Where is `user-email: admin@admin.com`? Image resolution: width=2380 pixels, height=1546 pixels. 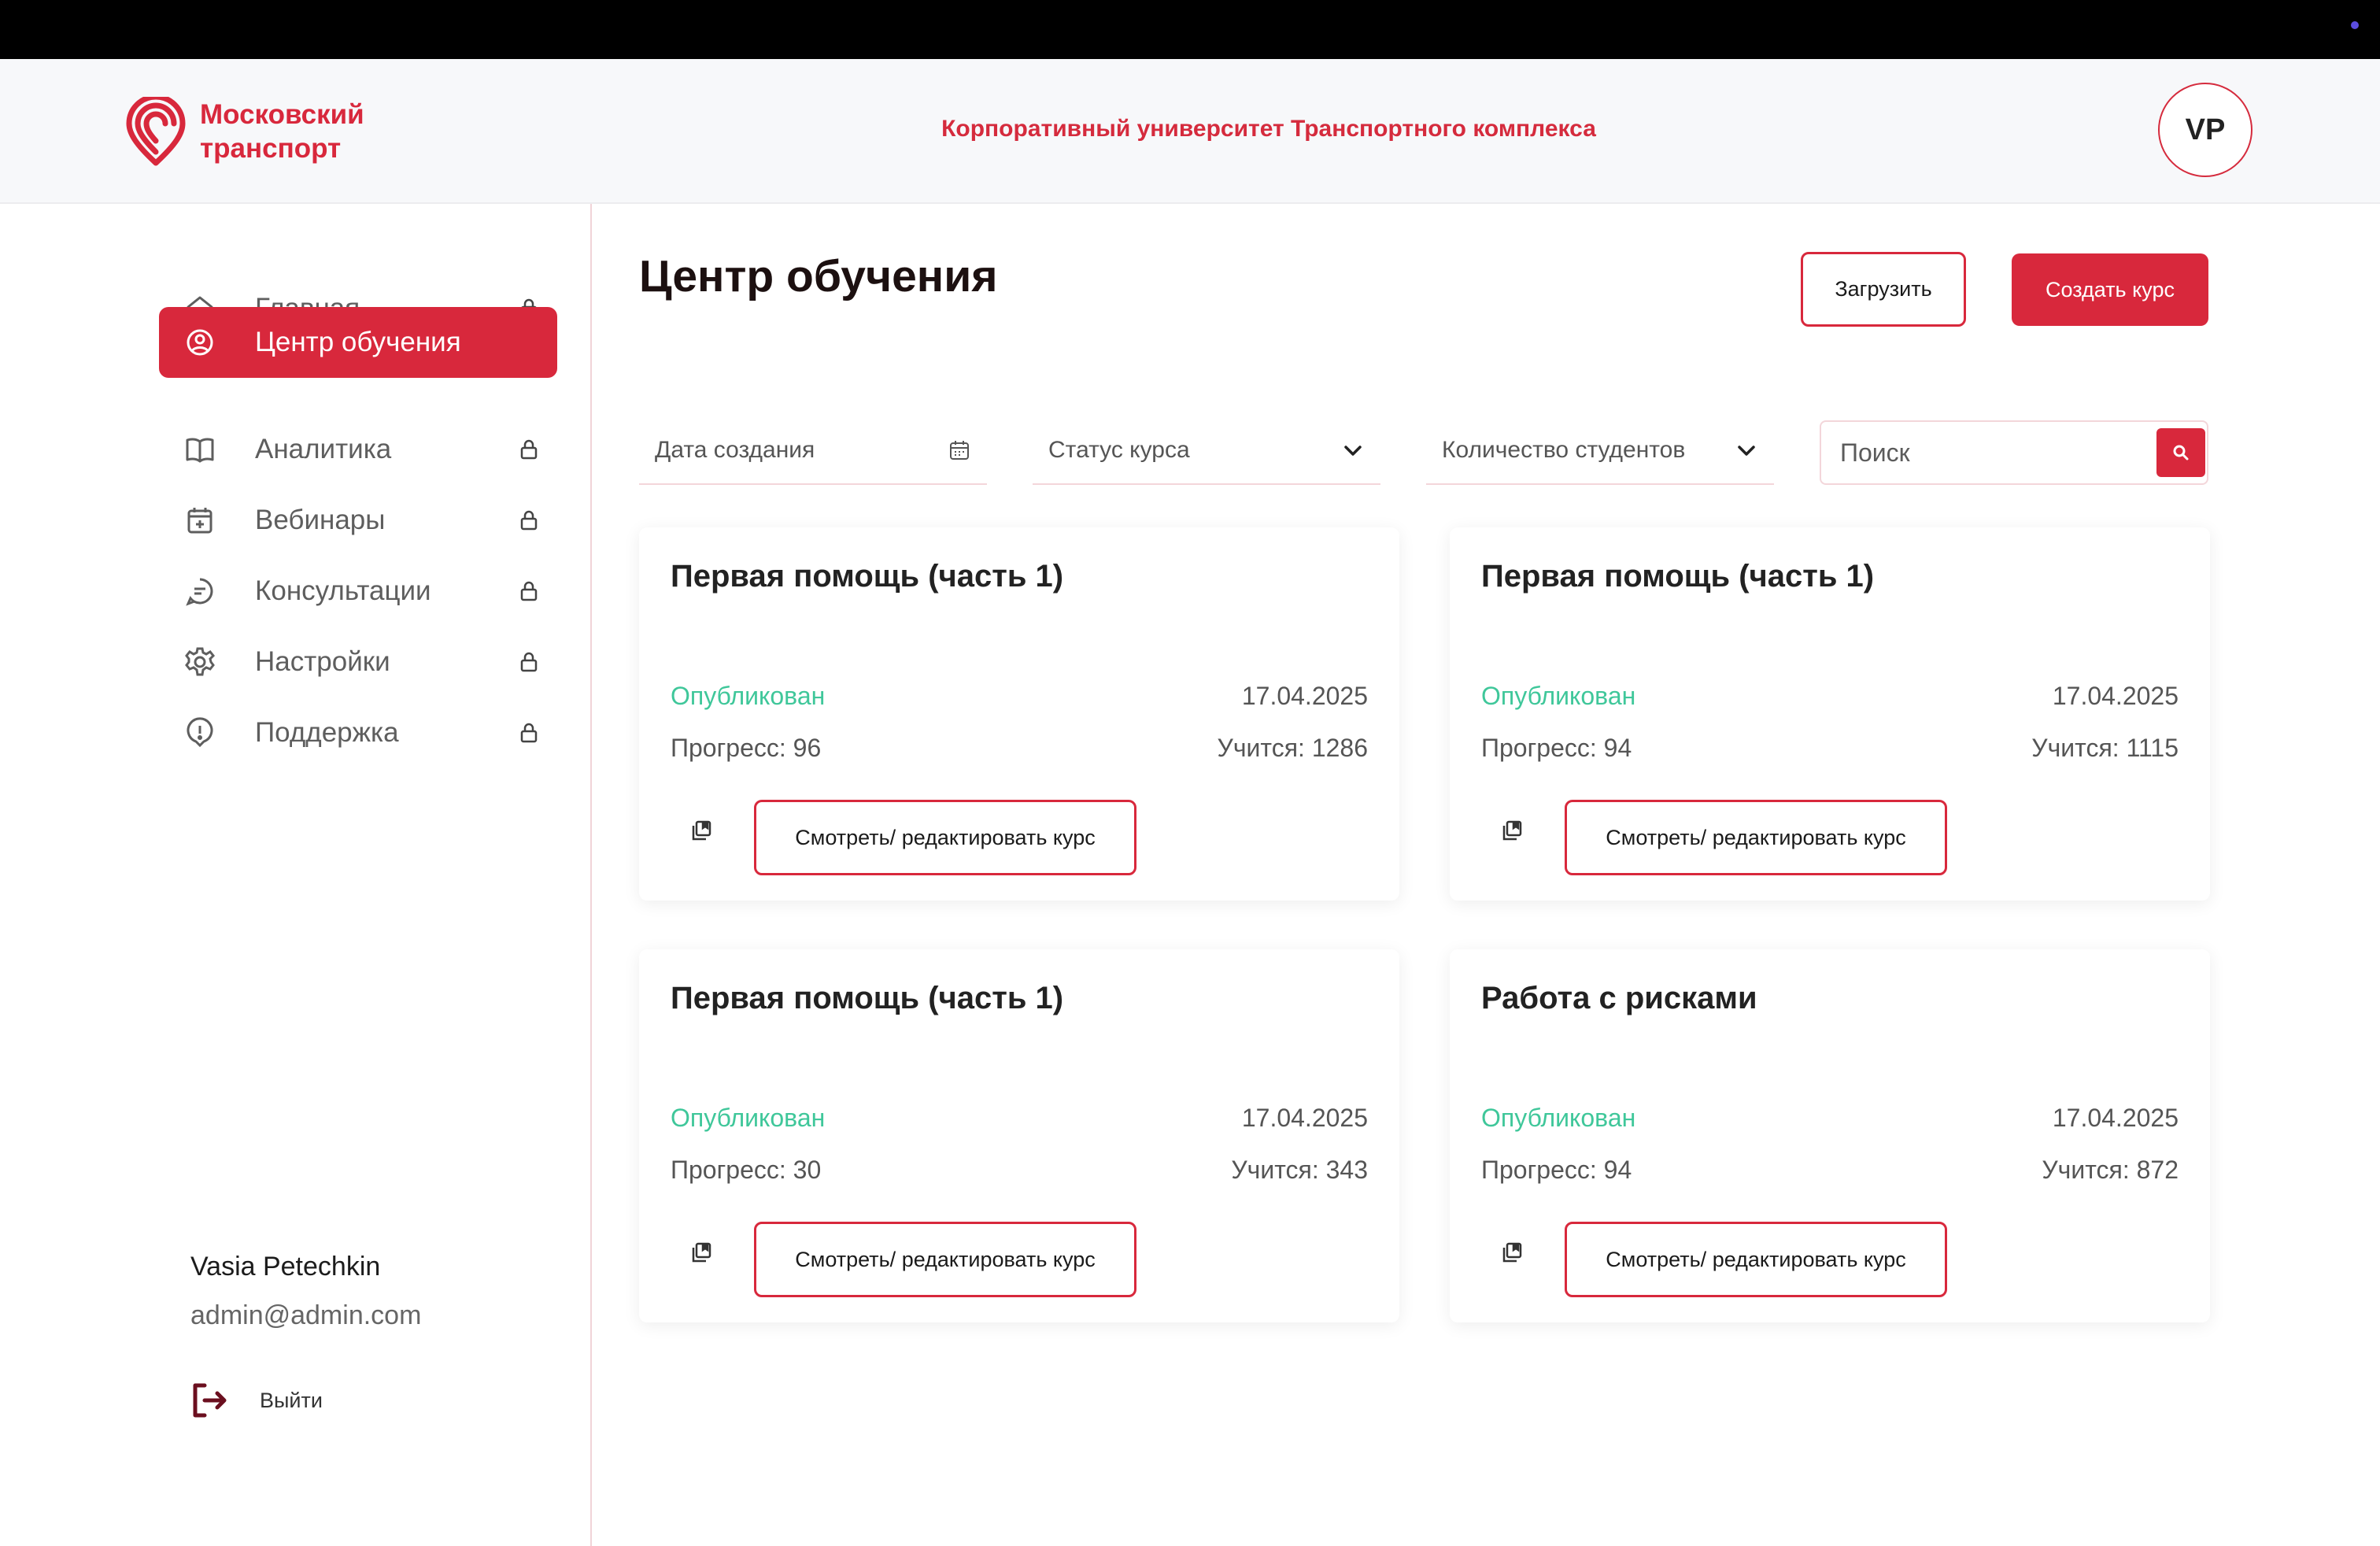
user-email: admin@admin.com is located at coordinates (306, 1315).